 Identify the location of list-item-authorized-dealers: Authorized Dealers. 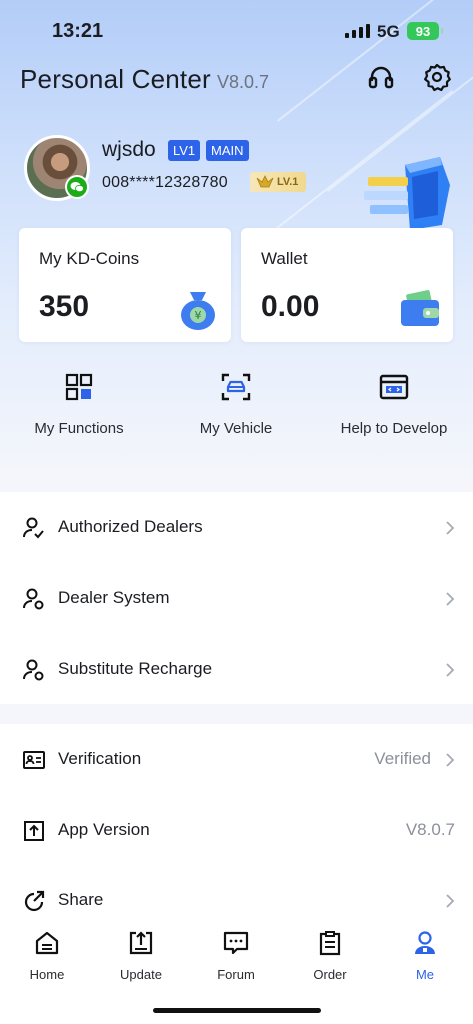
(236, 527).